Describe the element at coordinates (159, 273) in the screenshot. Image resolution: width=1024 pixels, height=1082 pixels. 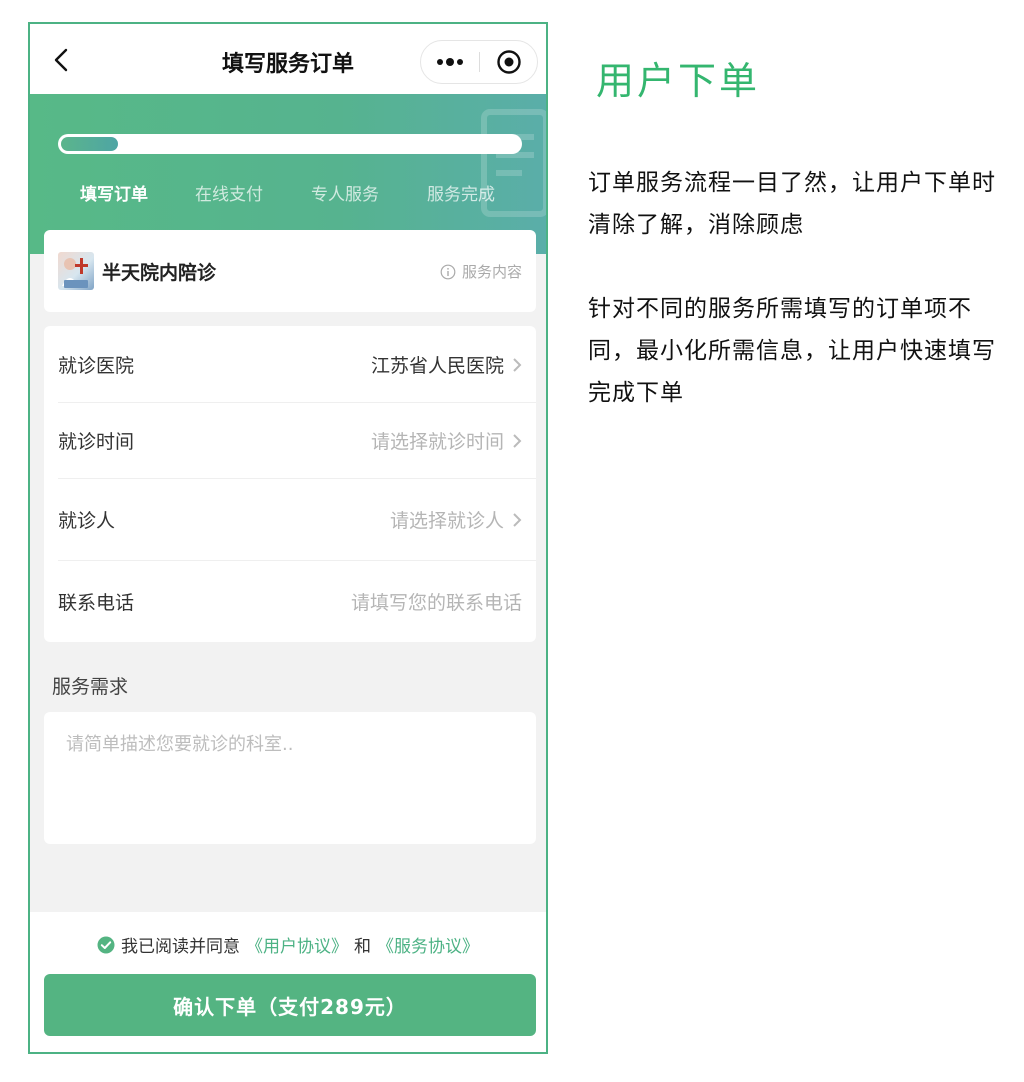
I see `service-name: 半天院内陪诊` at that location.